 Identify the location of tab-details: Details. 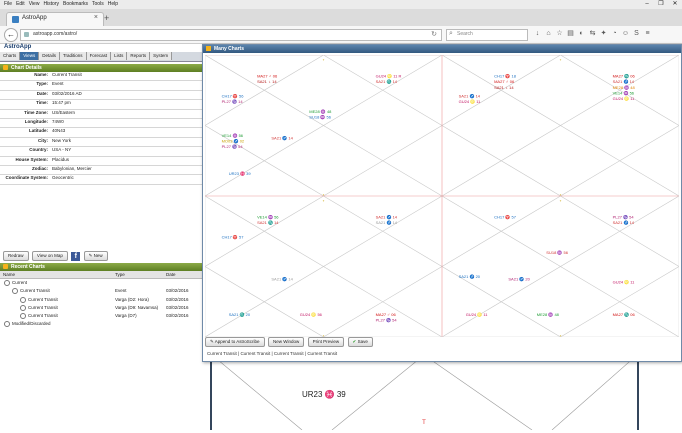
(49, 56).